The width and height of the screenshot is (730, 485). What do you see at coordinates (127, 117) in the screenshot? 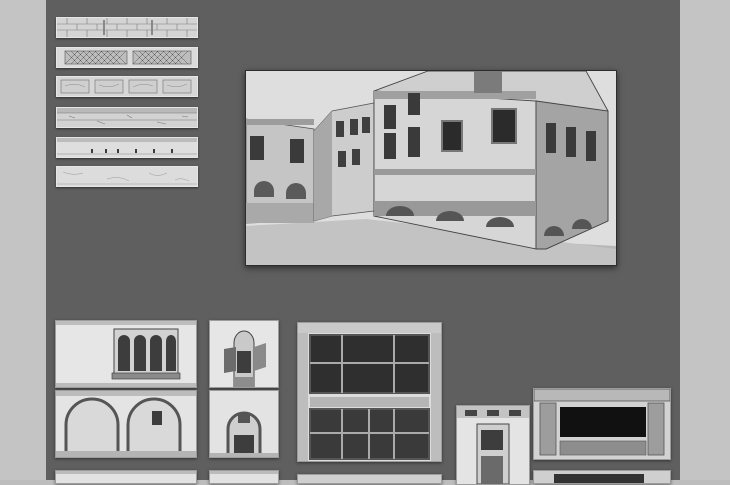
I see `texture-strip-stone-ledge` at bounding box center [127, 117].